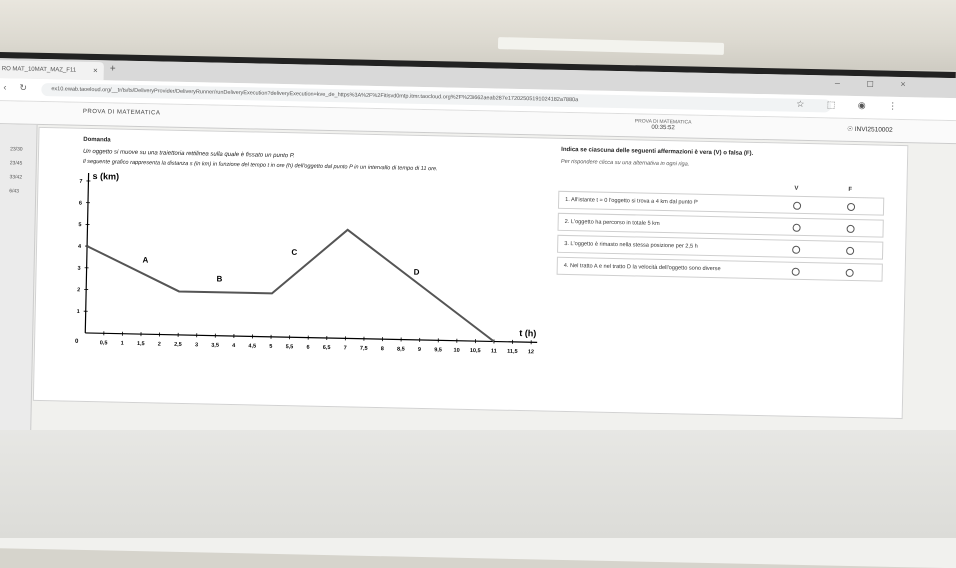  What do you see at coordinates (4, 87) in the screenshot?
I see `back-icon: ‹` at bounding box center [4, 87].